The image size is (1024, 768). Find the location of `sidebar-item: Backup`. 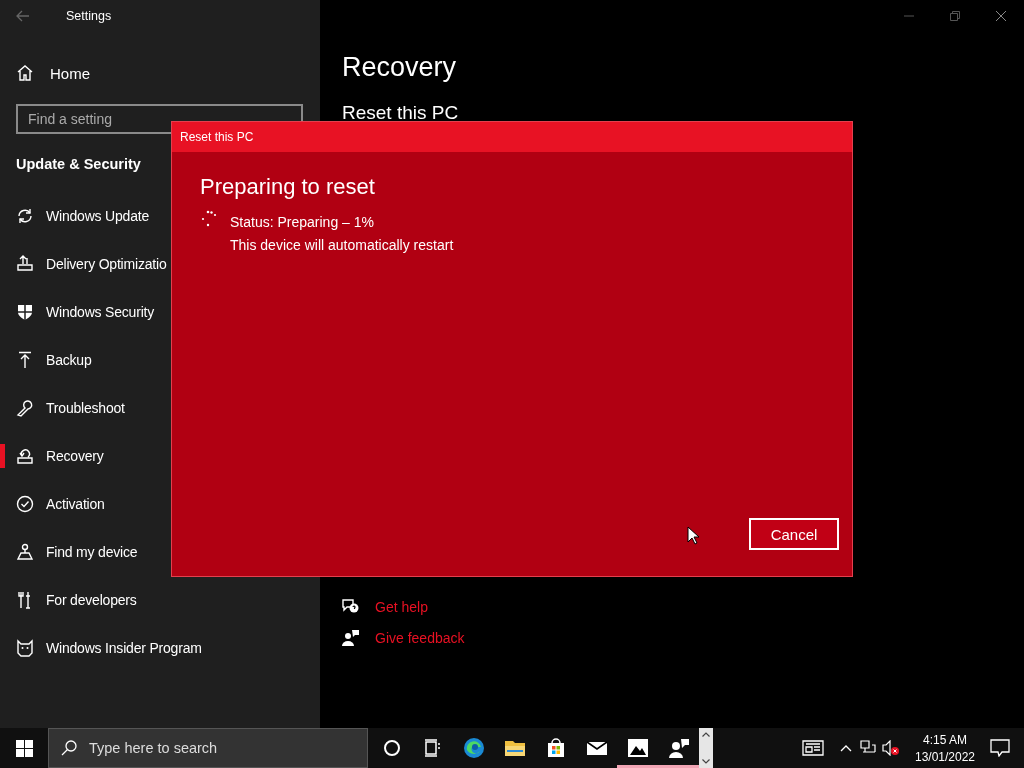

sidebar-item: Backup is located at coordinates (48, 360).